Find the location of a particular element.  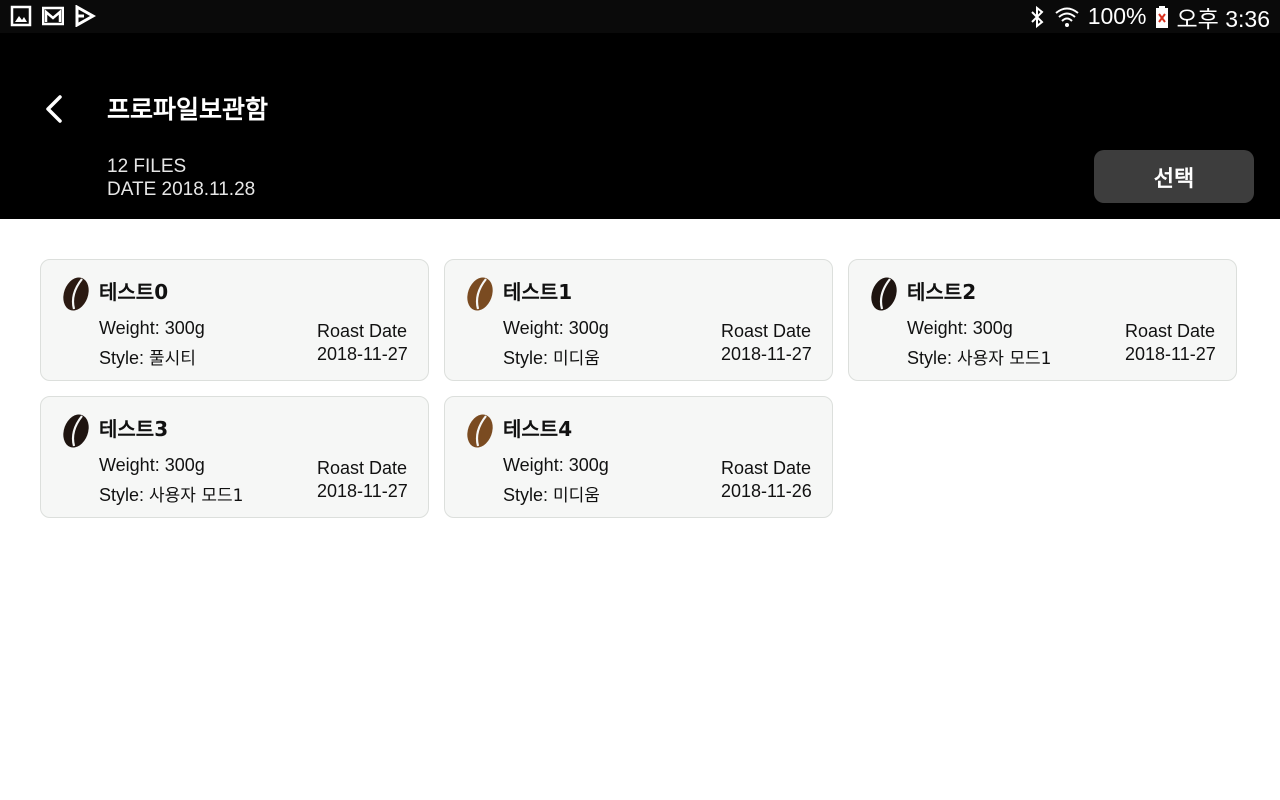

profile-name: 테스트4 is located at coordinates (538, 429).